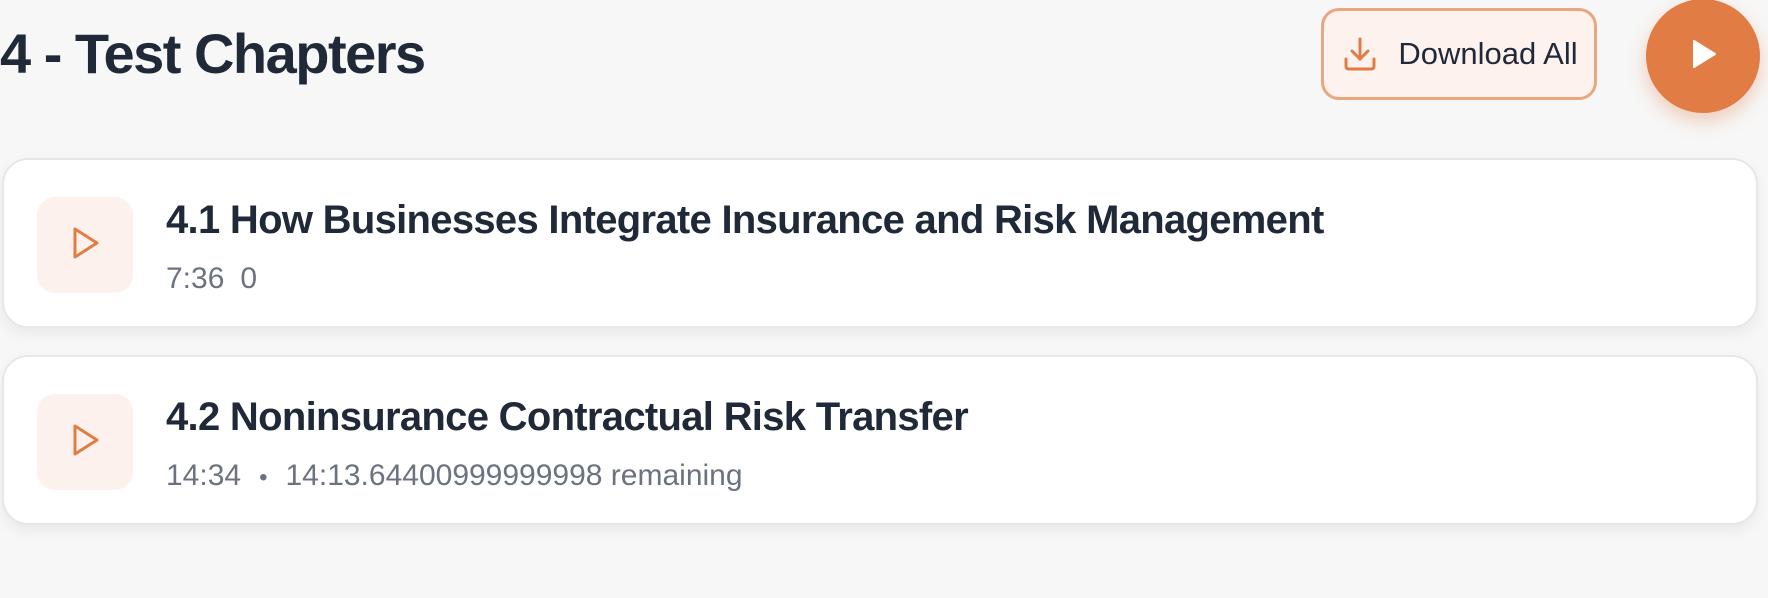  I want to click on chapter-duration: 7:36, so click(195, 278).